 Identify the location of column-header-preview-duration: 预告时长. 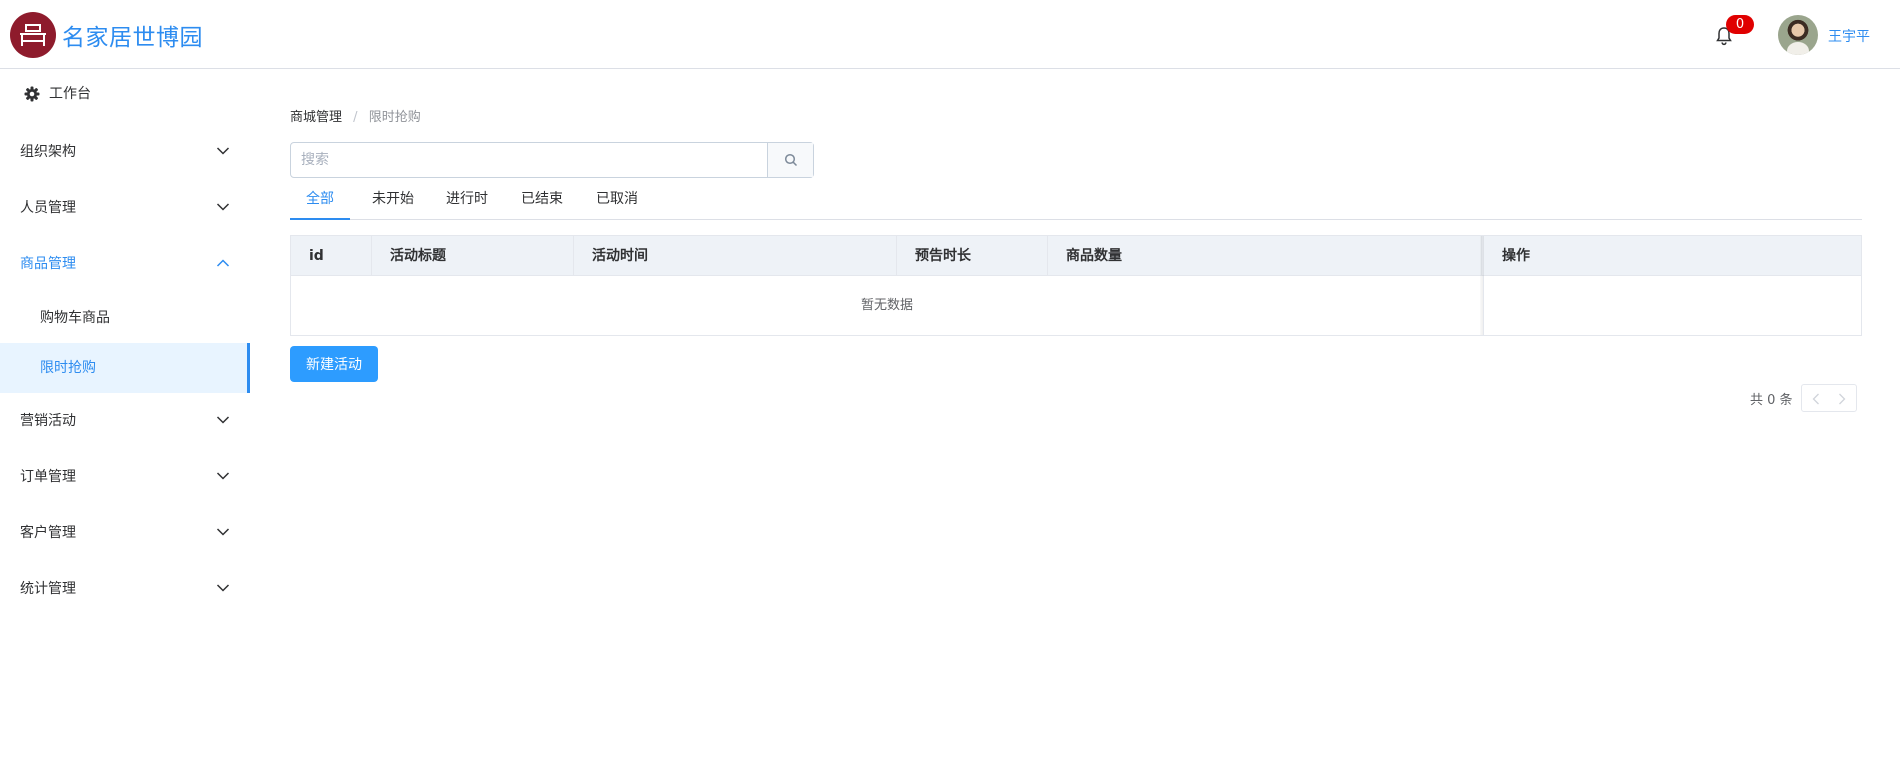
(972, 256).